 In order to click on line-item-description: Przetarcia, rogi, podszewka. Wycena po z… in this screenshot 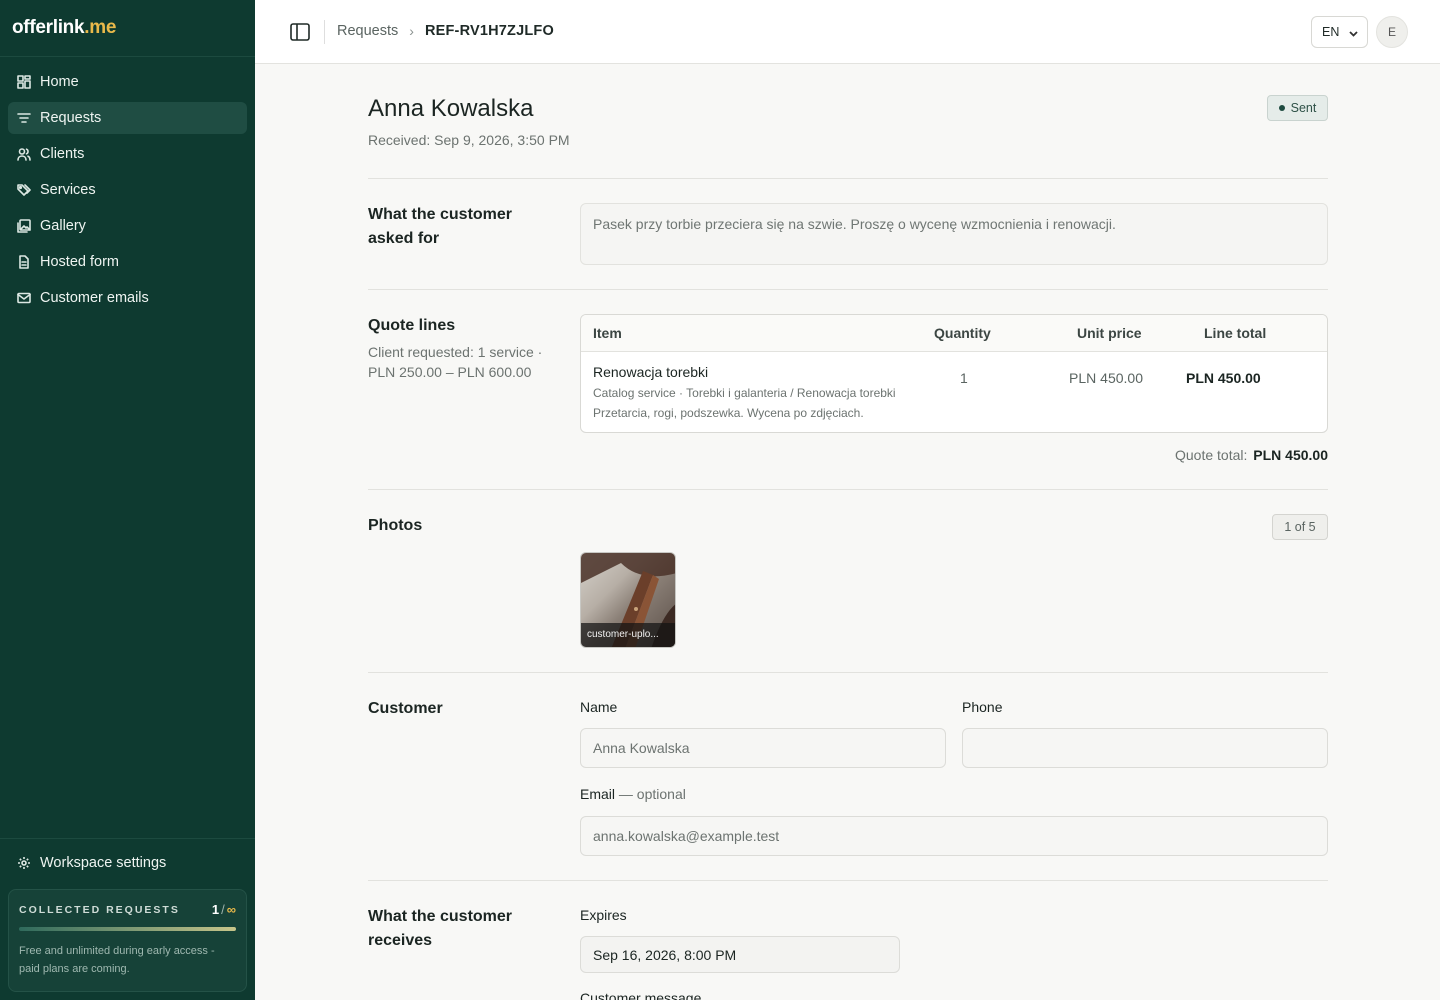, I will do `click(728, 413)`.